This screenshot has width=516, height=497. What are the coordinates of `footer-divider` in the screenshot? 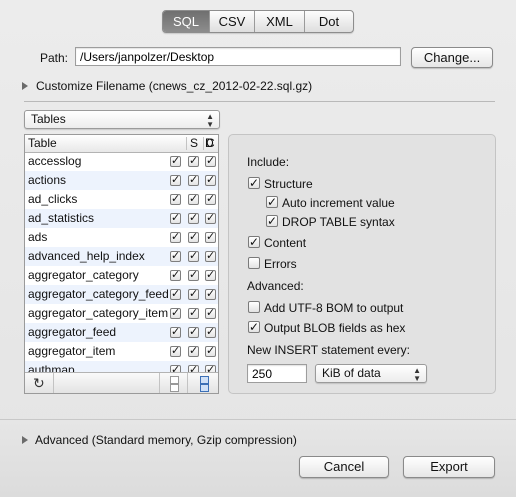 It's located at (53, 383).